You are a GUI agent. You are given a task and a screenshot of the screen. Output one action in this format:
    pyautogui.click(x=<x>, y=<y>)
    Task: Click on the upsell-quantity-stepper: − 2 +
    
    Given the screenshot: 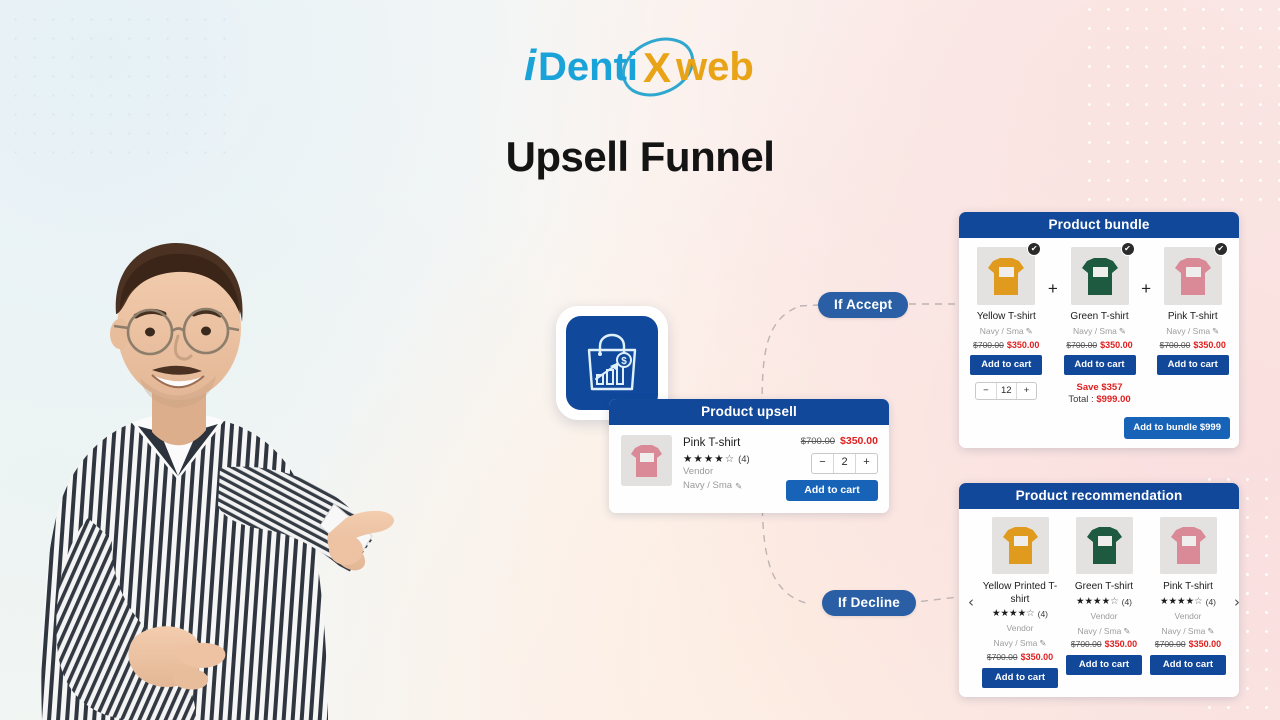 What is the action you would take?
    pyautogui.click(x=844, y=463)
    